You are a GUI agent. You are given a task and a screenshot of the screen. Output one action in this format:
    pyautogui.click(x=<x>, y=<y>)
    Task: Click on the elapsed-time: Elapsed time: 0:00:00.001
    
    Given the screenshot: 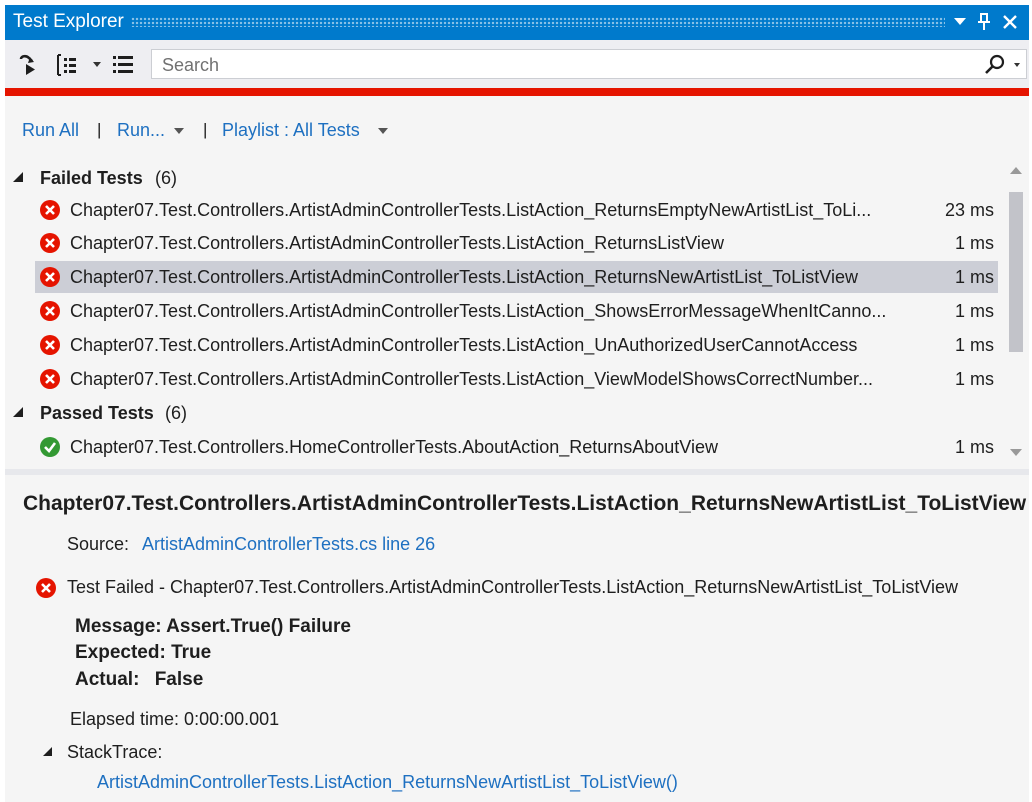 What is the action you would take?
    pyautogui.click(x=175, y=719)
    